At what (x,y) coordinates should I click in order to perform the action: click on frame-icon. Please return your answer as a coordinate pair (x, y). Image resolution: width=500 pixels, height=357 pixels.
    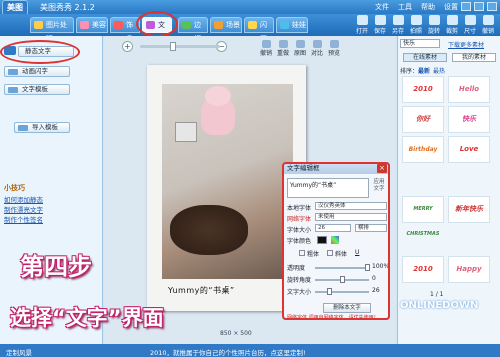
    Looking at the image, I should click on (186, 25).